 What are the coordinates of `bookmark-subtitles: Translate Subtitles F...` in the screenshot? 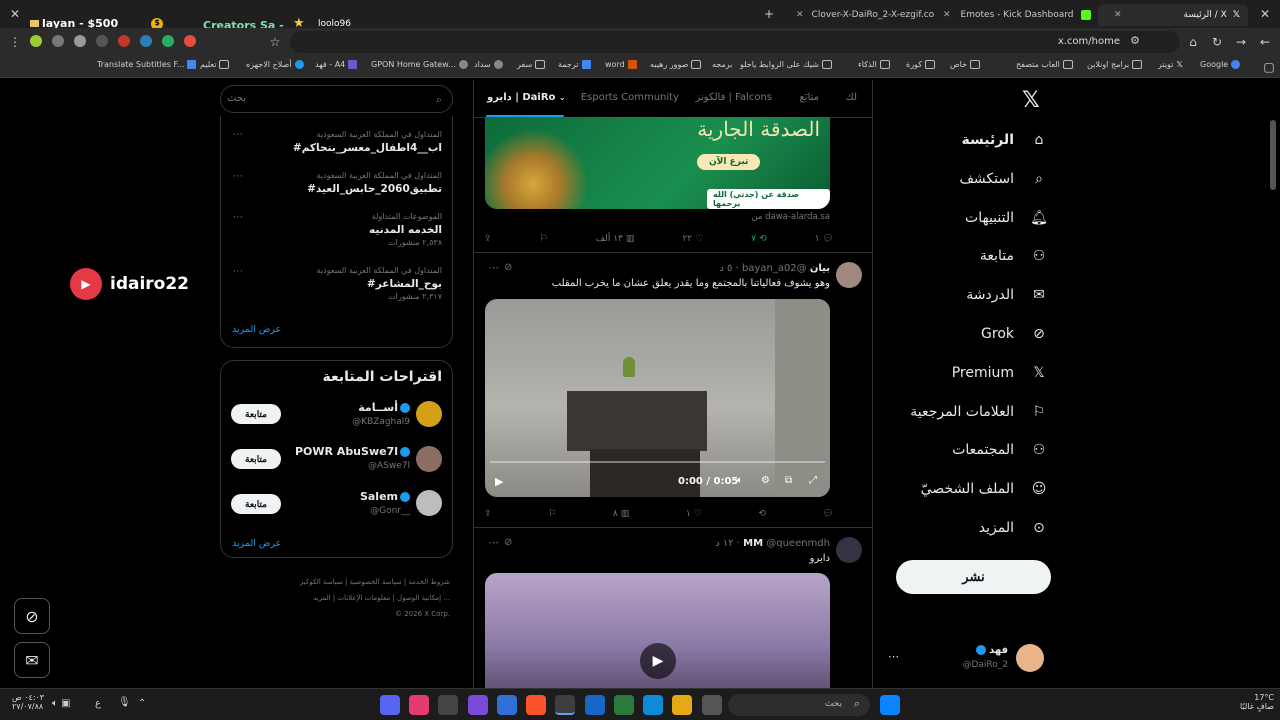 It's located at (147, 64).